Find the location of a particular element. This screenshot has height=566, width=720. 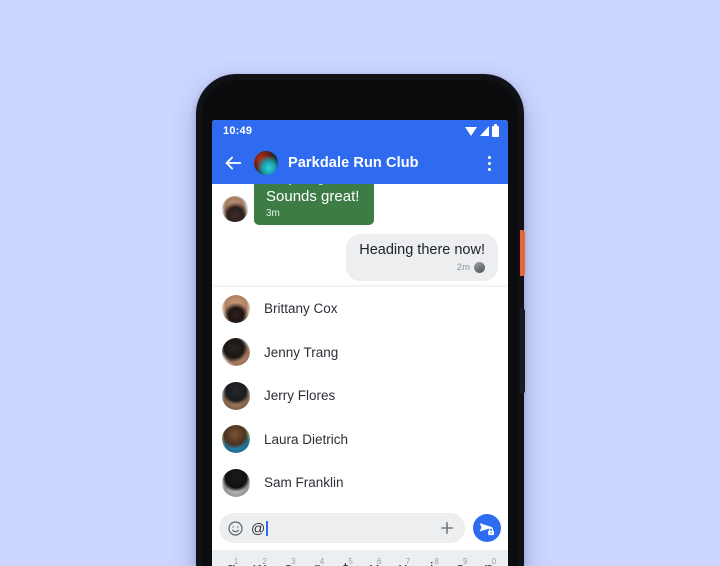

key-t: 5 t is located at coordinates (346, 561).